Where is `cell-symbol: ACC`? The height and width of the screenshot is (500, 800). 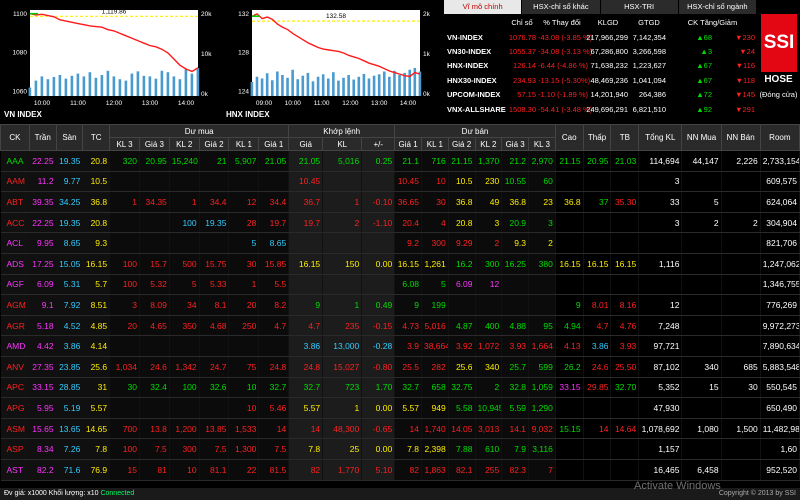
cell-symbol: ACC is located at coordinates (15, 223).